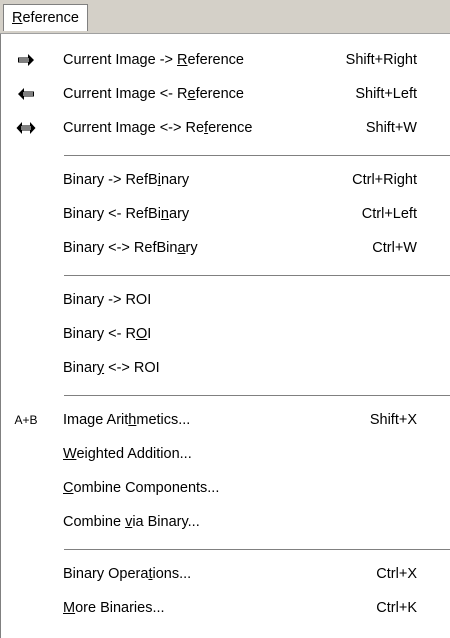 This screenshot has width=450, height=638. I want to click on menu-item-label: Binary <-> ROI, so click(111, 368).